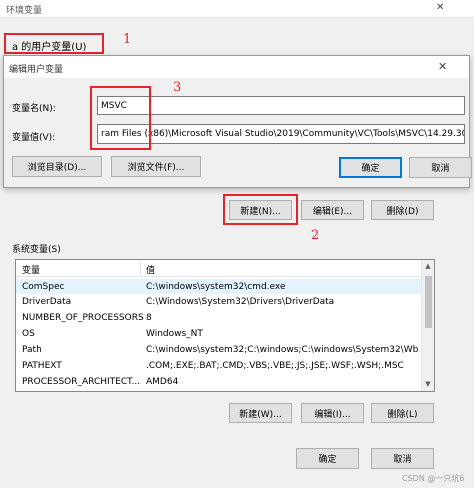  I want to click on row-value: C:\windows\system32\cmd.exe, so click(216, 286).